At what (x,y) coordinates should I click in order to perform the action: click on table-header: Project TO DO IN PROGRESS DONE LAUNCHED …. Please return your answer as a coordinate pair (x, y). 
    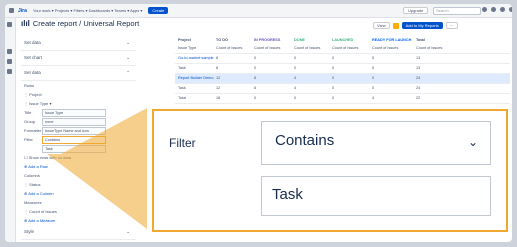
    Looking at the image, I should click on (342, 40).